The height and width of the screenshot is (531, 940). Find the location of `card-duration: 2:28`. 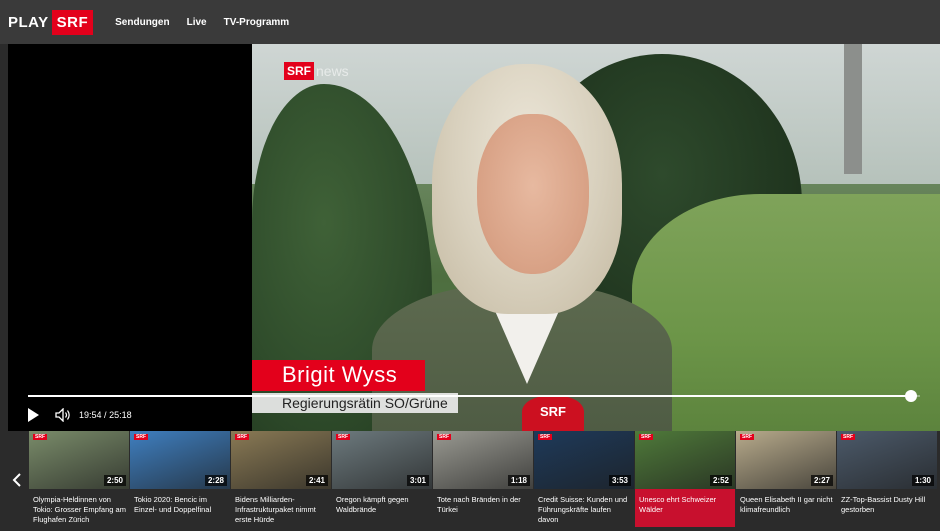

card-duration: 2:28 is located at coordinates (215, 480).